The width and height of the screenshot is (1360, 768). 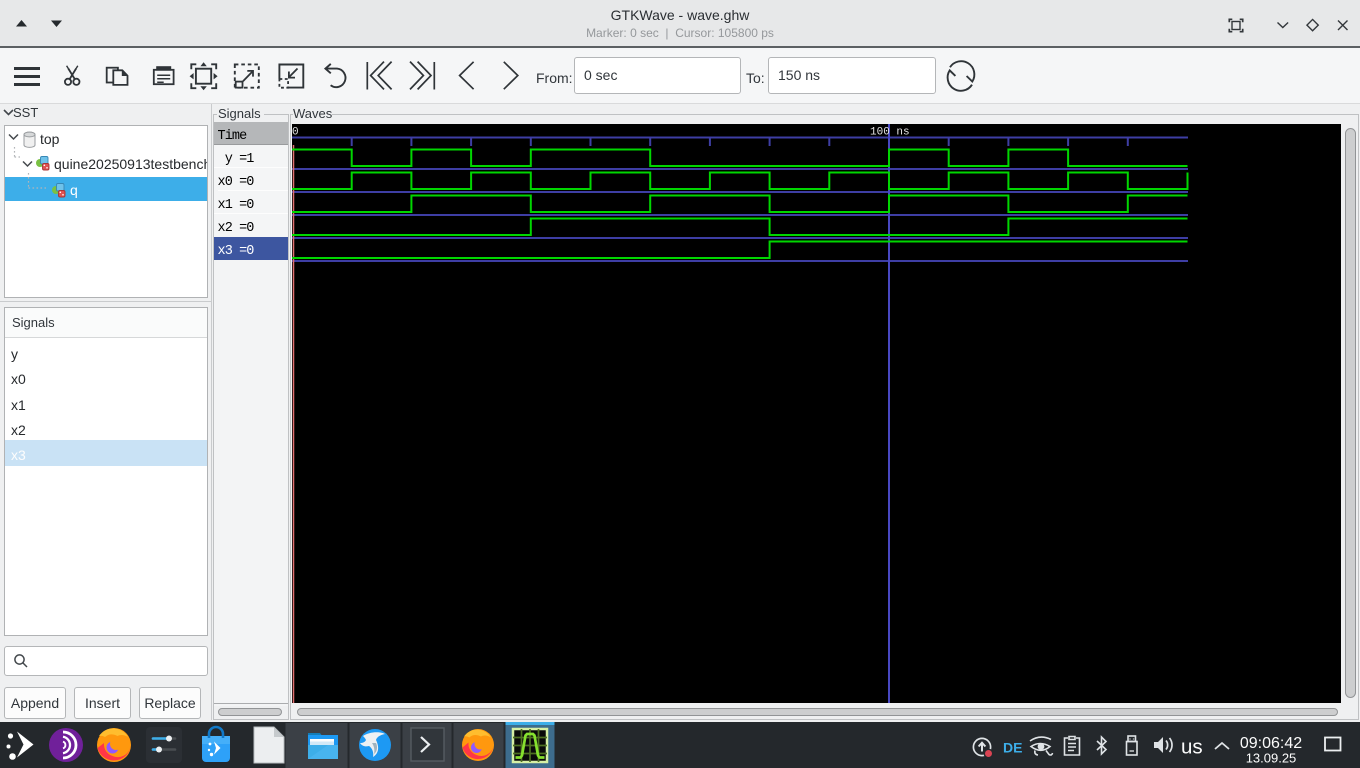 I want to click on svg-text: 09:06:42, so click(x=1271, y=743).